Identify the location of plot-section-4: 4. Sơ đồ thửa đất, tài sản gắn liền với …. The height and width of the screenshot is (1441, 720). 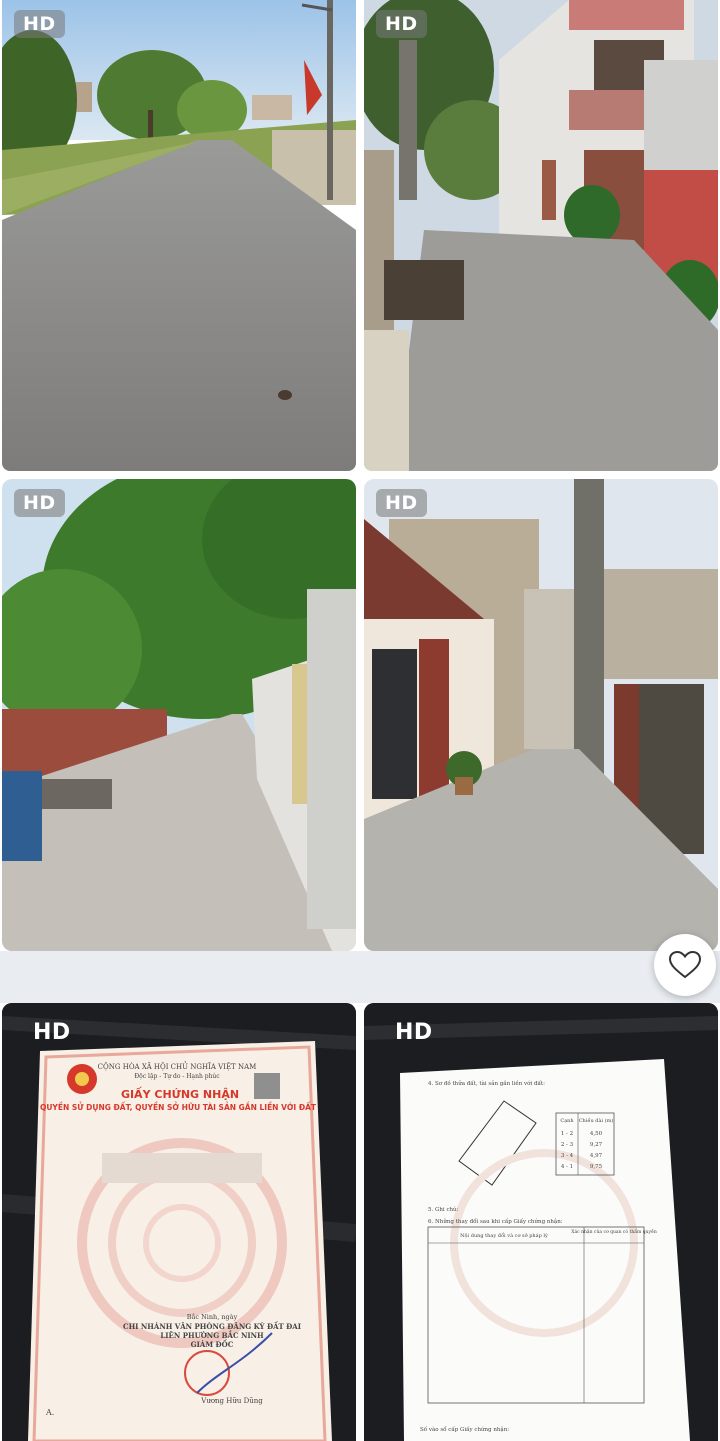
(486, 1083).